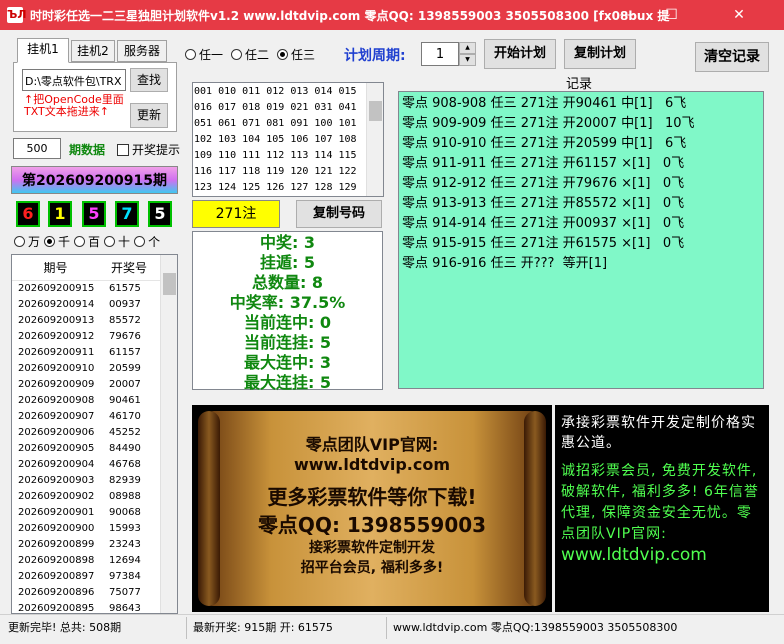 This screenshot has width=784, height=644. I want to click on history-row: 202609200900 15993, so click(94, 529).